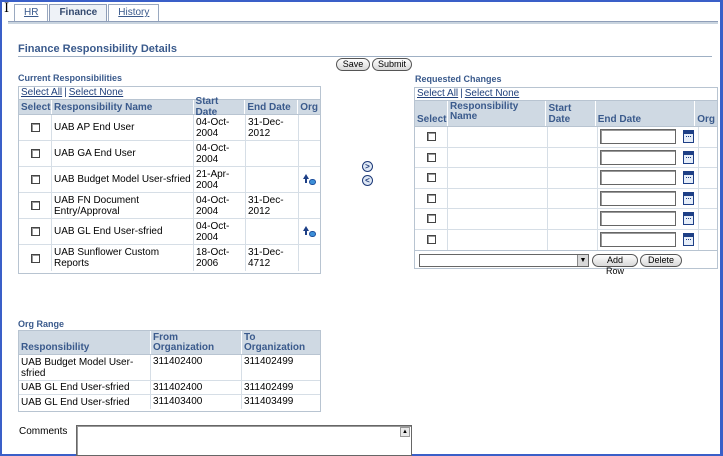  Describe the element at coordinates (96, 92) in the screenshot. I see `current-select-none-link: Select None` at that location.